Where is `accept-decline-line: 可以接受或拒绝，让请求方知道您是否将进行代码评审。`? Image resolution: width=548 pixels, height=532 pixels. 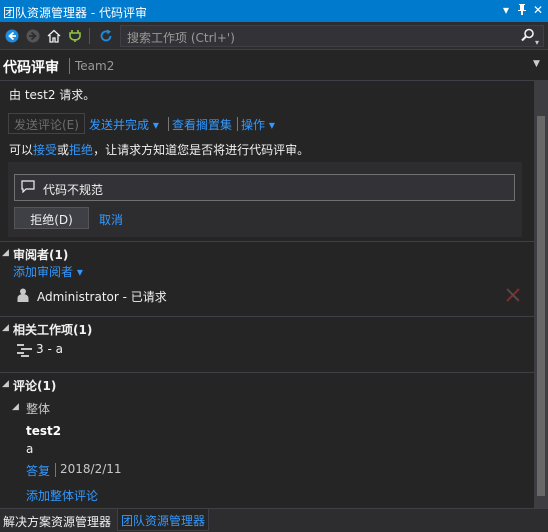
accept-decline-line: 可以接受或拒绝，让请求方知道您是否将进行代码评审。 is located at coordinates (159, 149).